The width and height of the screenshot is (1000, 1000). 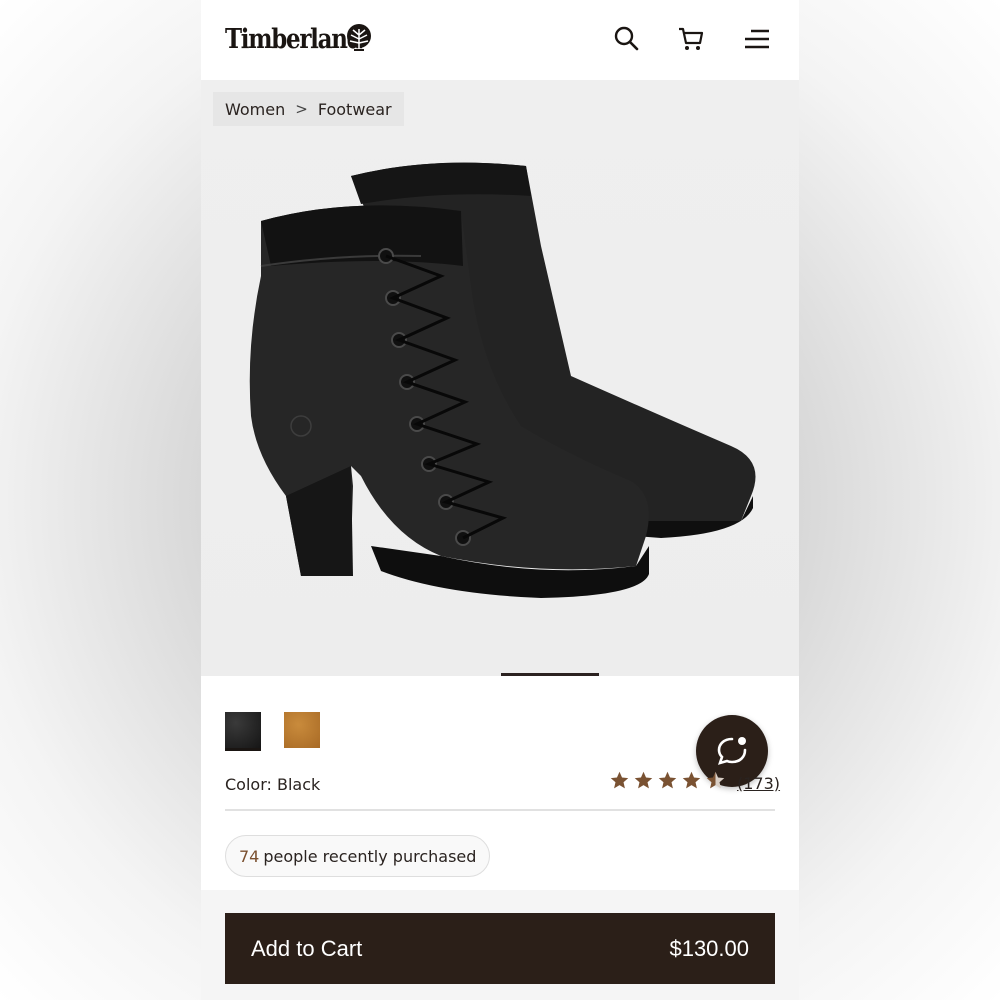 I want to click on purchase-text: people recently purchased, so click(x=370, y=856).